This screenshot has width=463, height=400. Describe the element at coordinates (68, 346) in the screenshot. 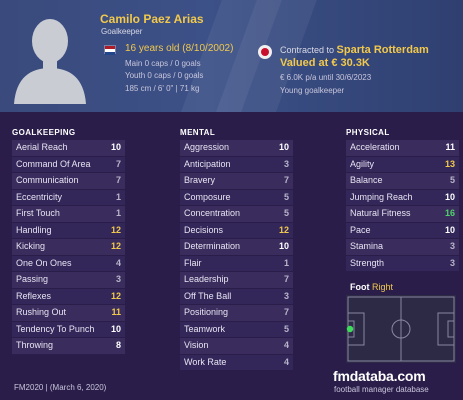

I see `attribute-row: Throwing 8` at that location.